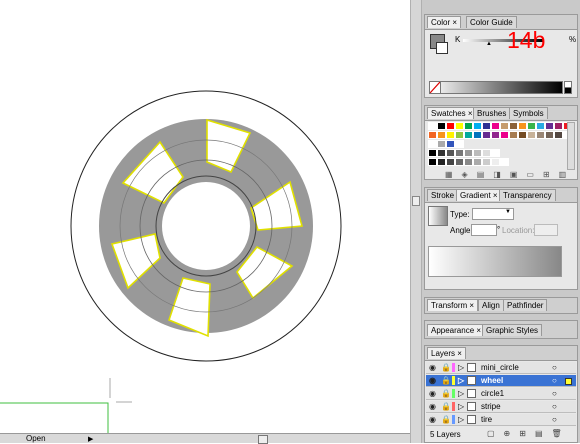 This screenshot has width=580, height=444. Describe the element at coordinates (512, 330) in the screenshot. I see `tab-graphic-styles: Graphic Styles` at that location.